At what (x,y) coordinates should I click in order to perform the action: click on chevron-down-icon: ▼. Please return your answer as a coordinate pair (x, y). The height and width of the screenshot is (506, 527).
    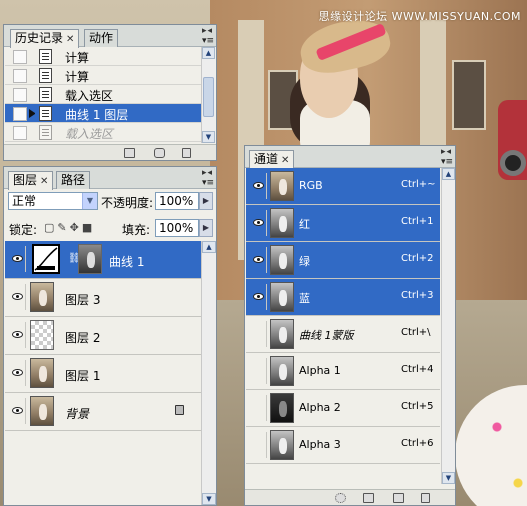
    Looking at the image, I should click on (89, 201).